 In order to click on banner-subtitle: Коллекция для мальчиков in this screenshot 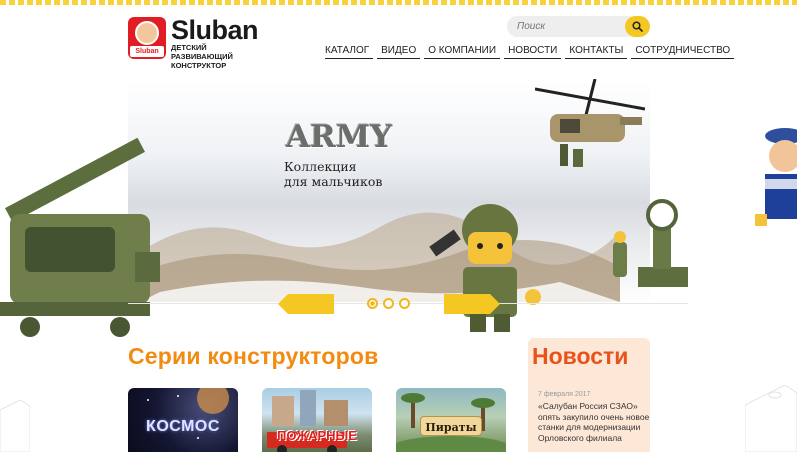, I will do `click(333, 174)`.